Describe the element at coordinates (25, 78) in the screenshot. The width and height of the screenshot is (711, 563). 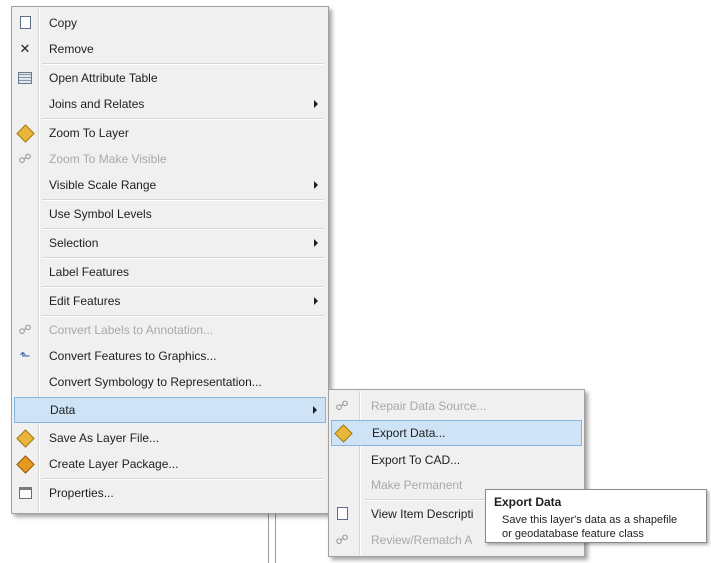
I see `attribute-table-icon` at that location.